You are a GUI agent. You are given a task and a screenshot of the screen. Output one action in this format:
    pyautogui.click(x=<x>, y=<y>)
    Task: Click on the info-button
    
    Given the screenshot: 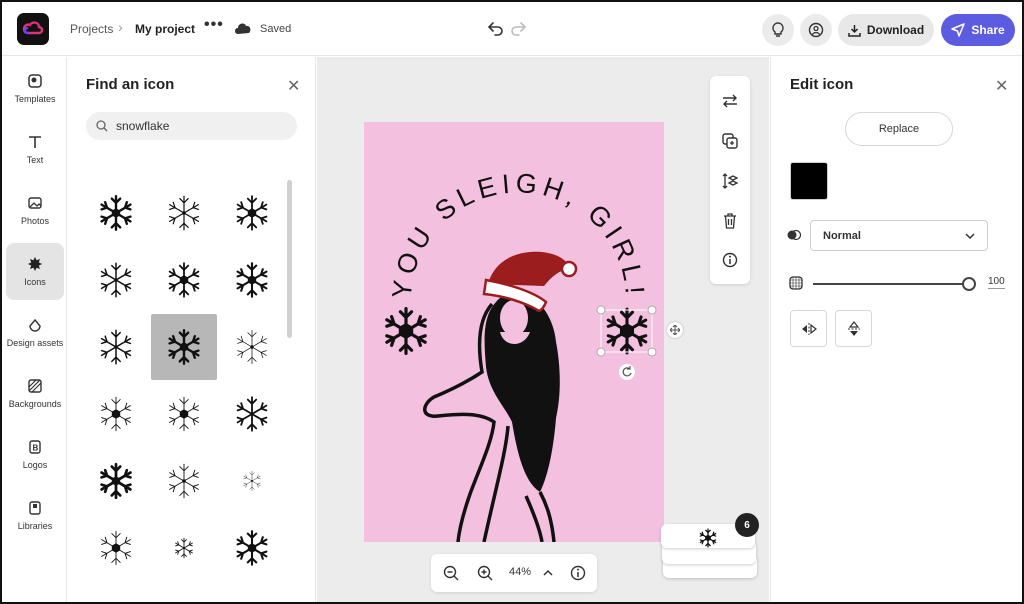 What is the action you would take?
    pyautogui.click(x=730, y=260)
    